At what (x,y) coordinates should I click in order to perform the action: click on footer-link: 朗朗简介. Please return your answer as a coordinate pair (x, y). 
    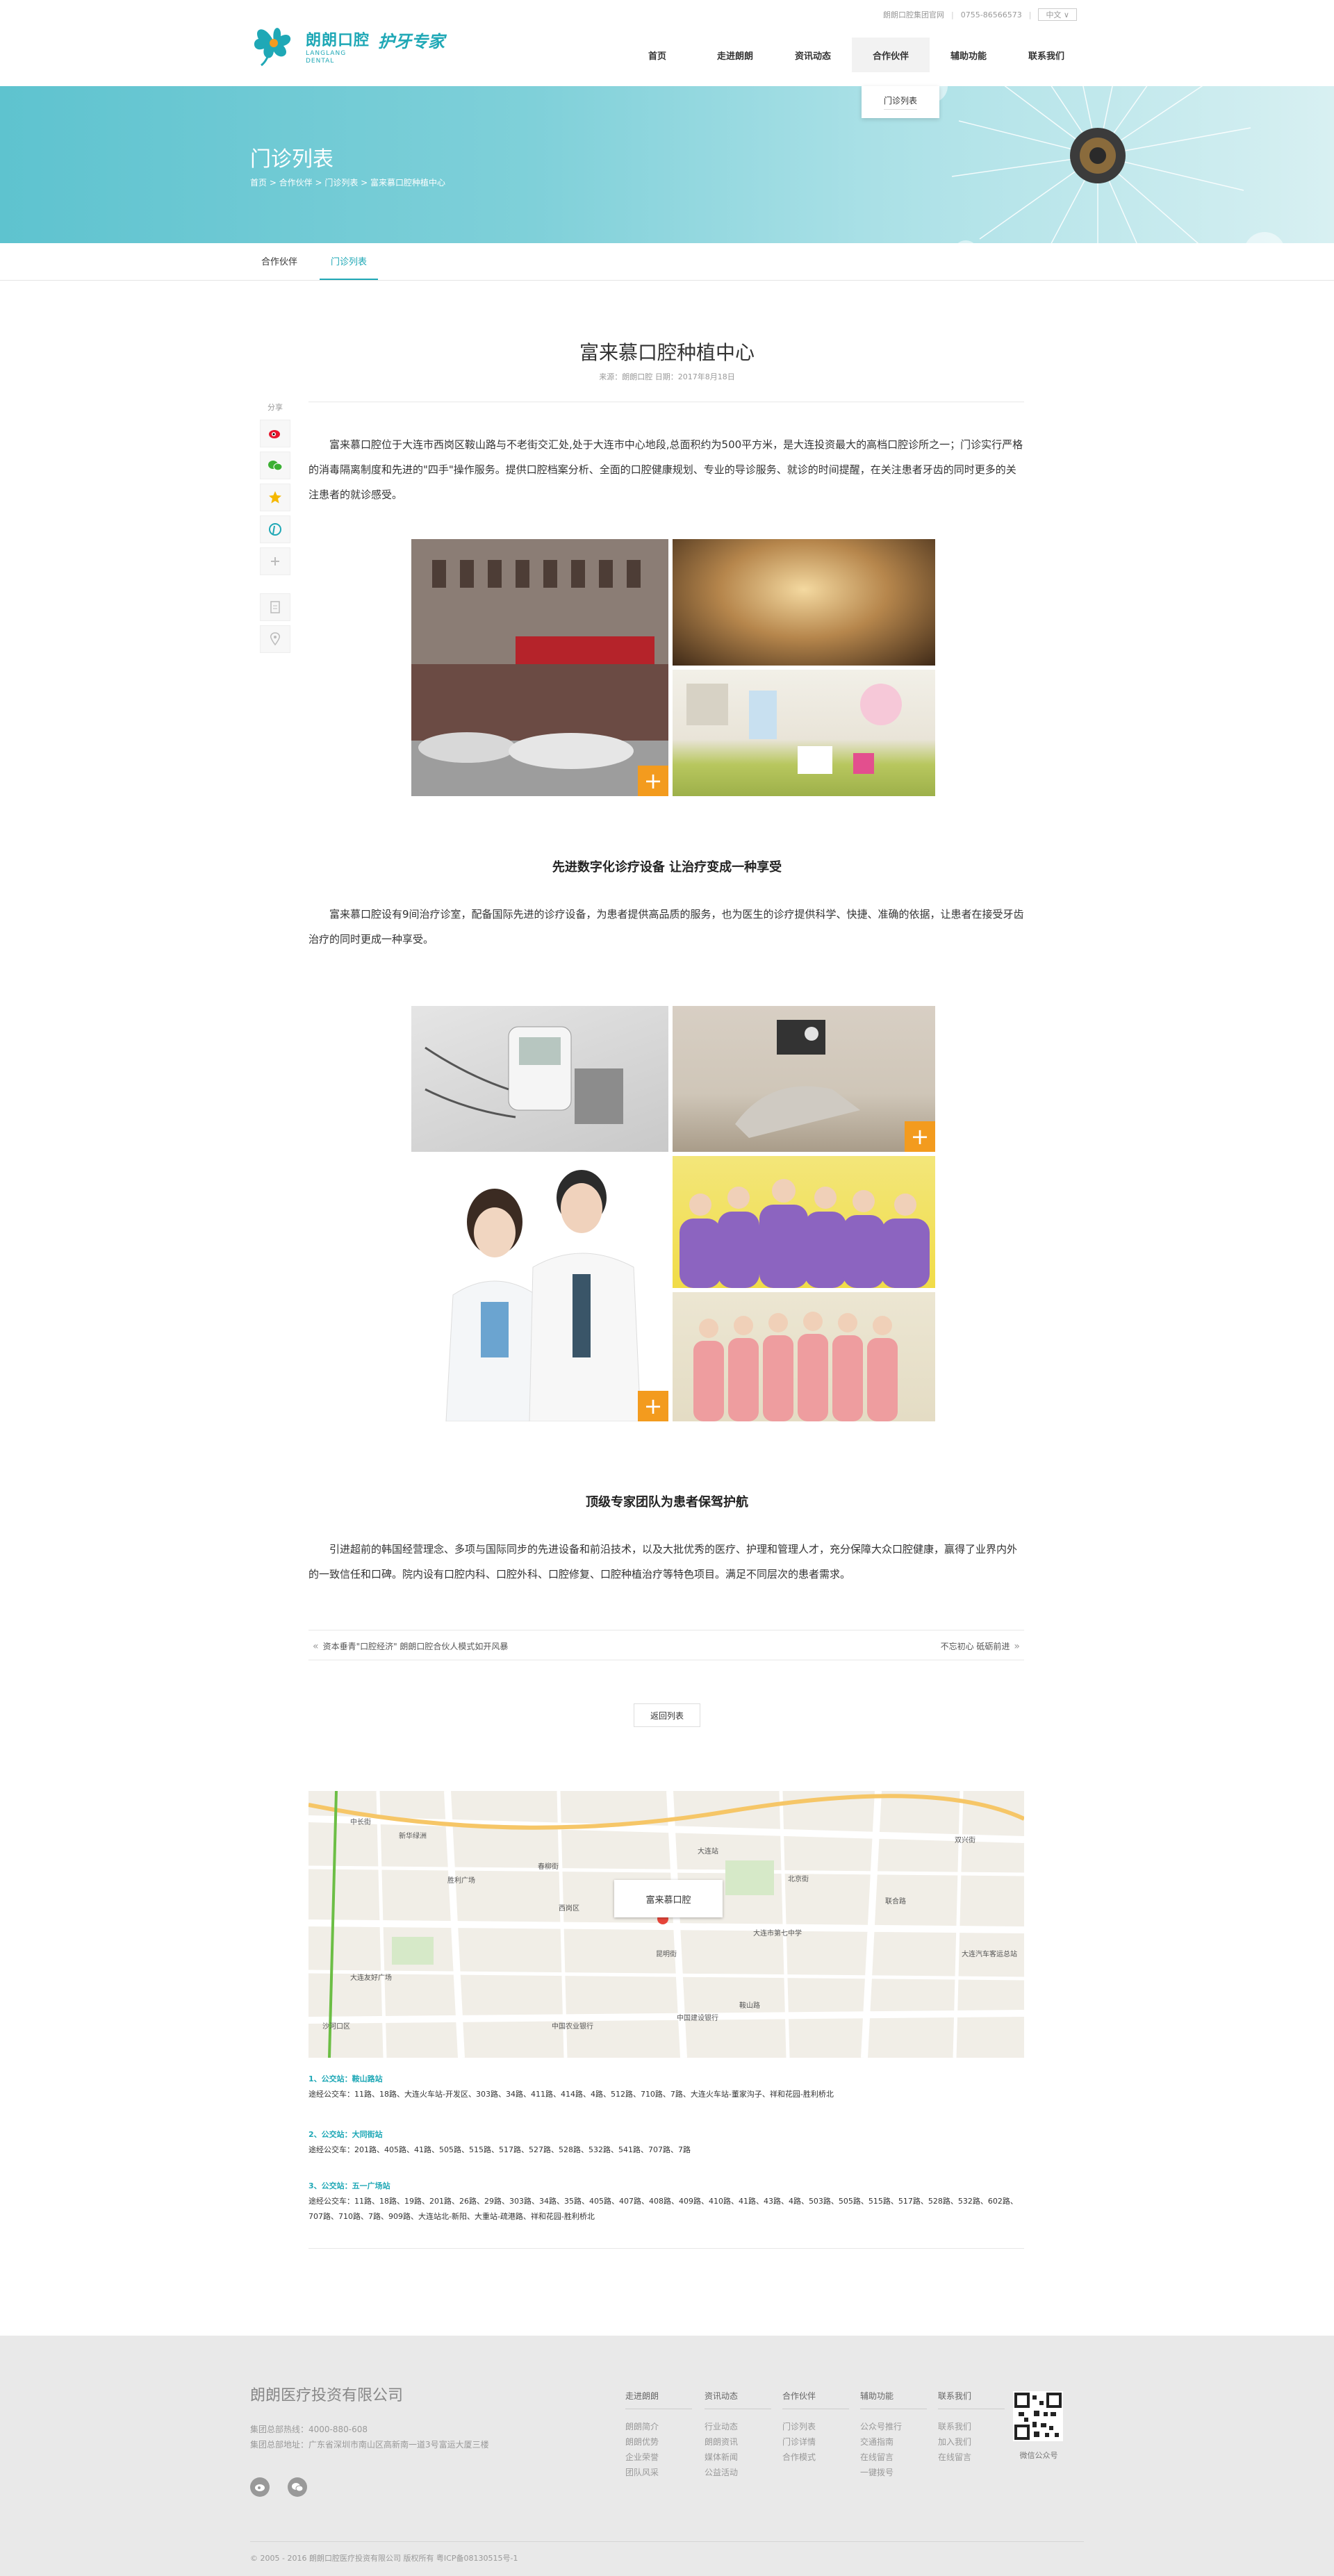
    Looking at the image, I should click on (658, 2426).